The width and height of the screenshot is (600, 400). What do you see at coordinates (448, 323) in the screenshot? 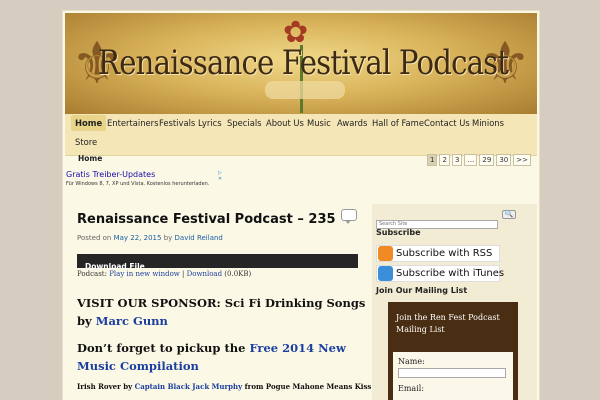
I see `mailing-box-title: Join the Ren Fest Podcast Mailing List` at bounding box center [448, 323].